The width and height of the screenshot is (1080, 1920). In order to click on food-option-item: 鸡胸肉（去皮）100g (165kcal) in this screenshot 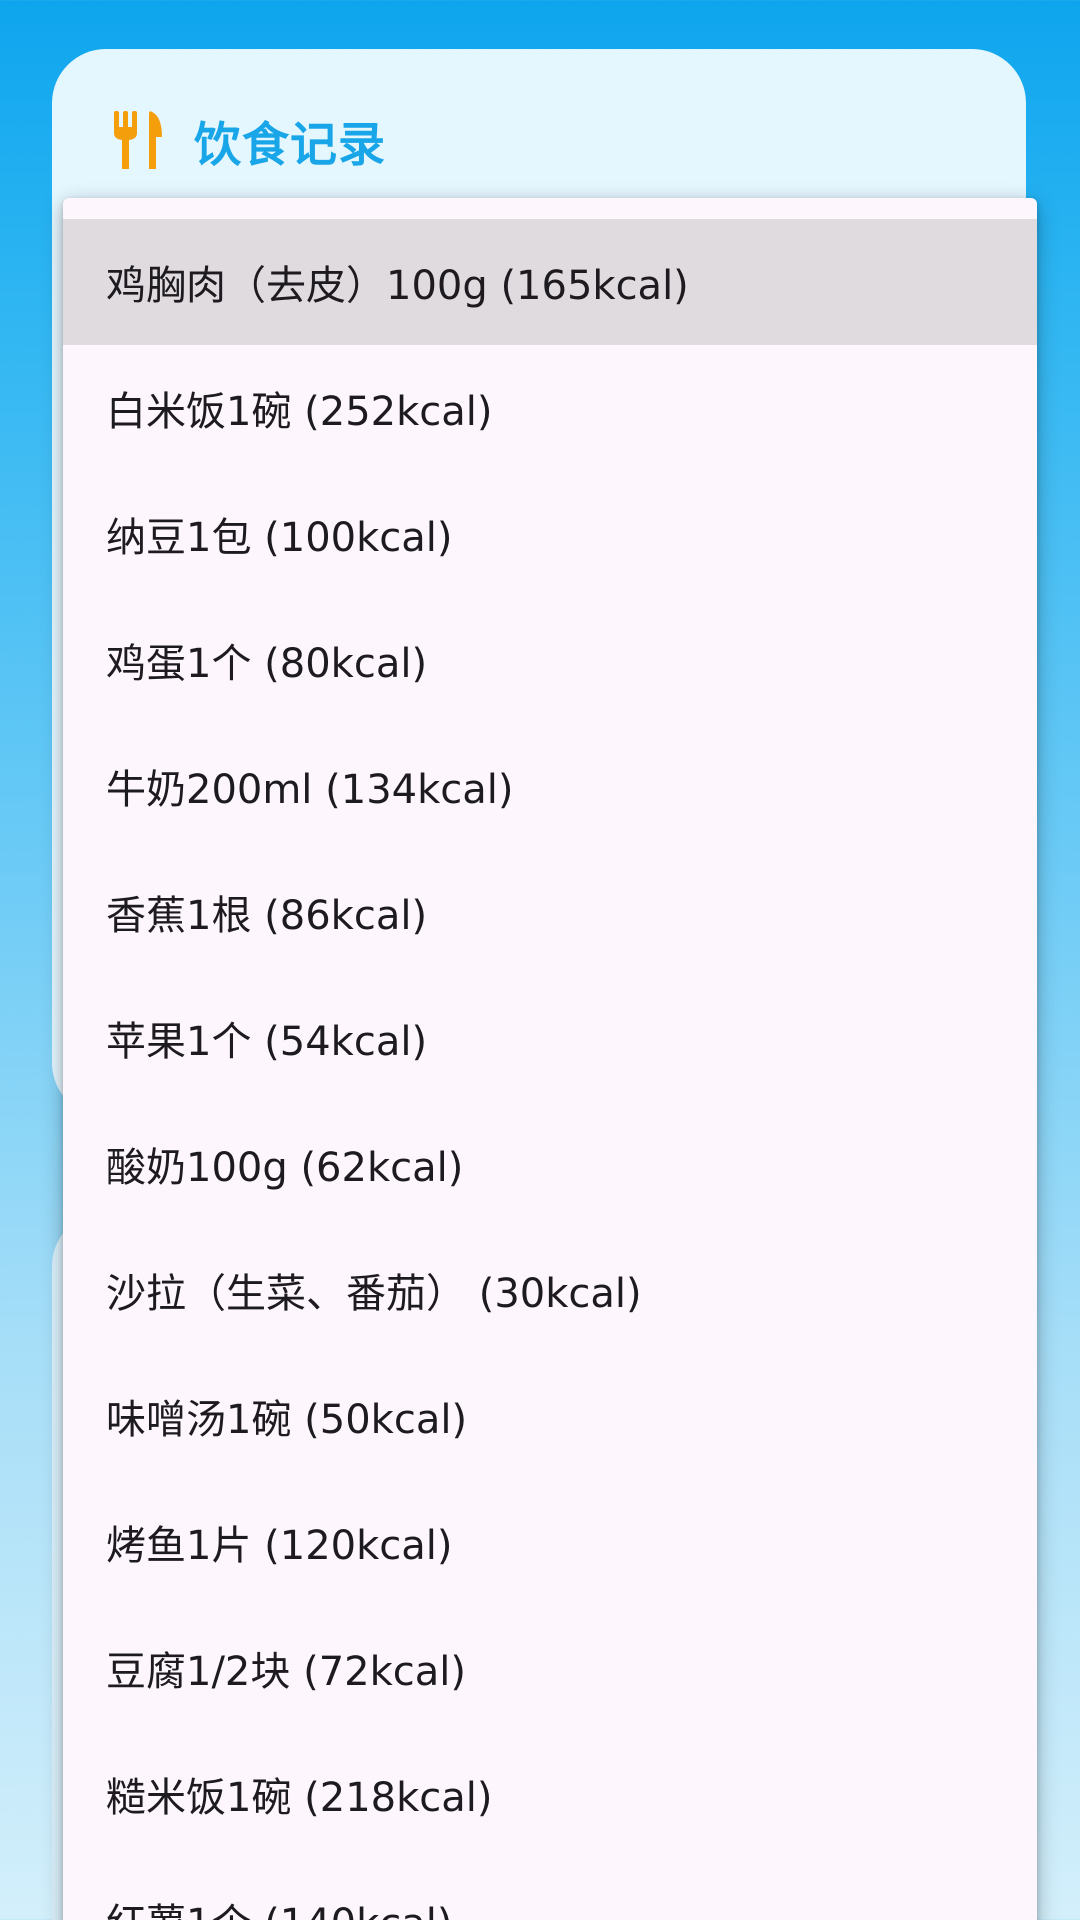, I will do `click(550, 282)`.